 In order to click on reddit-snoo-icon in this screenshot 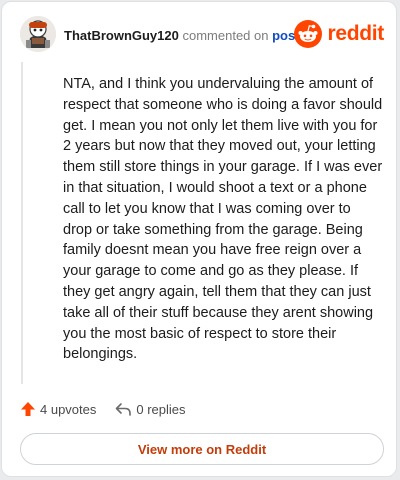, I will do `click(308, 34)`.